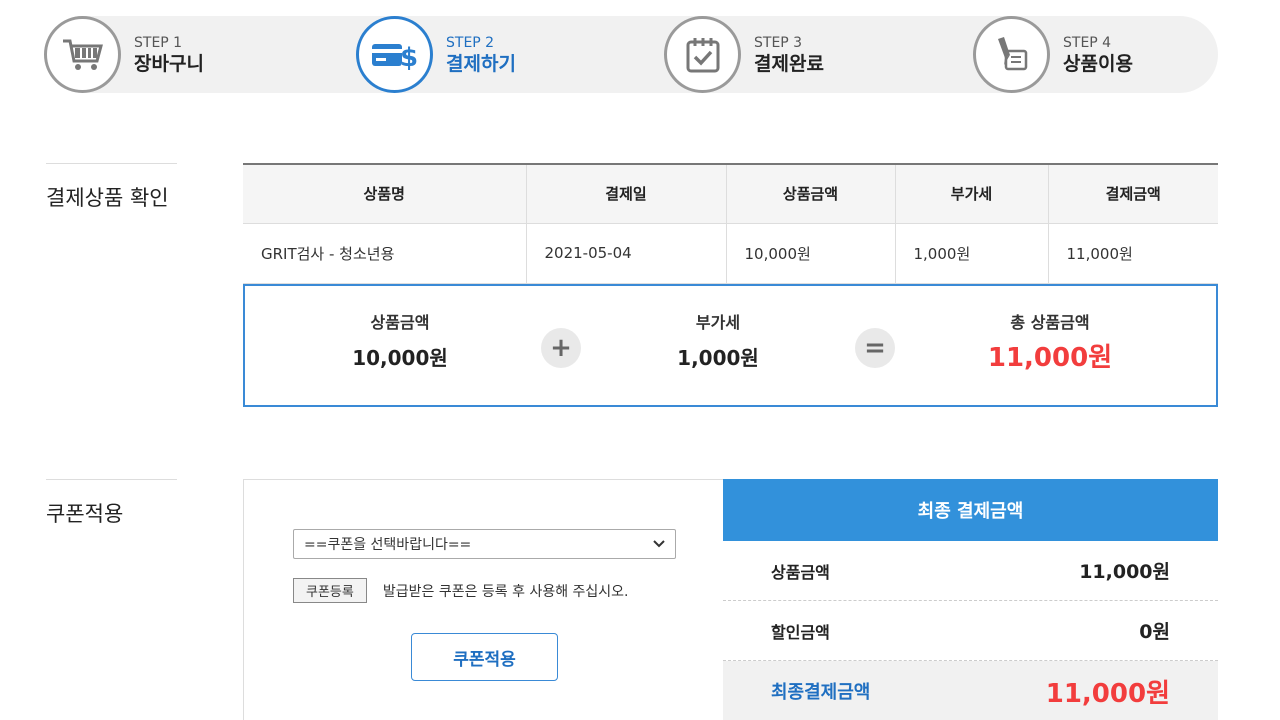  Describe the element at coordinates (169, 63) in the screenshot. I see `step-label: 장바구니` at that location.